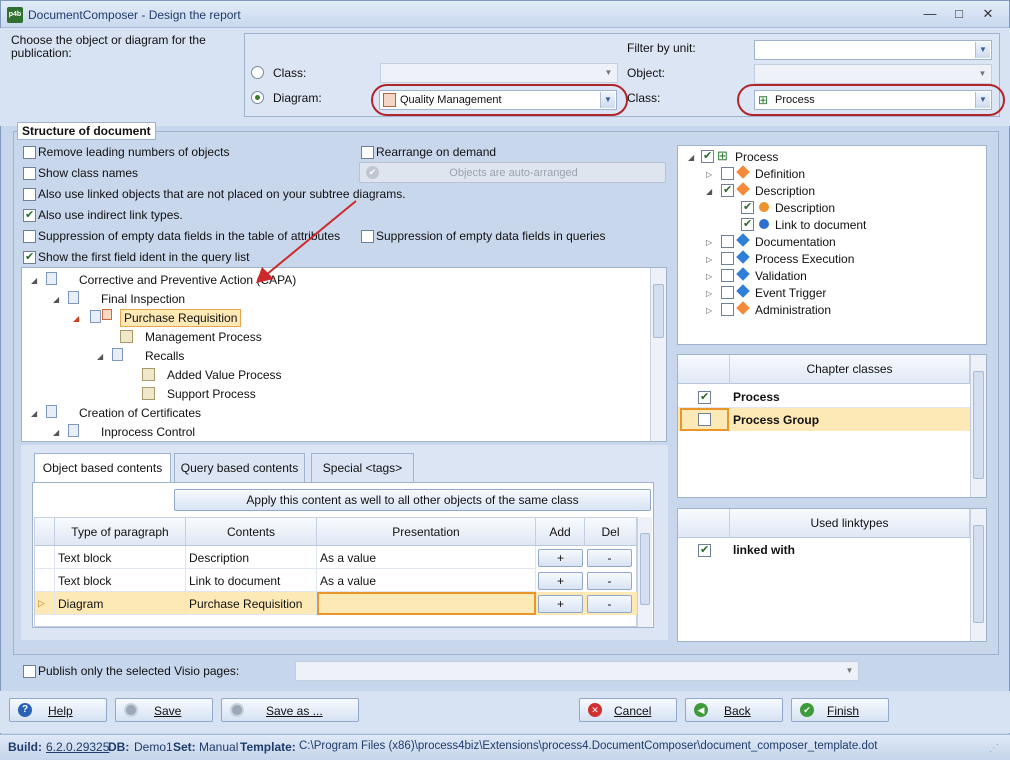 This screenshot has width=1010, height=760. I want to click on minimize-icon: —, so click(930, 15).